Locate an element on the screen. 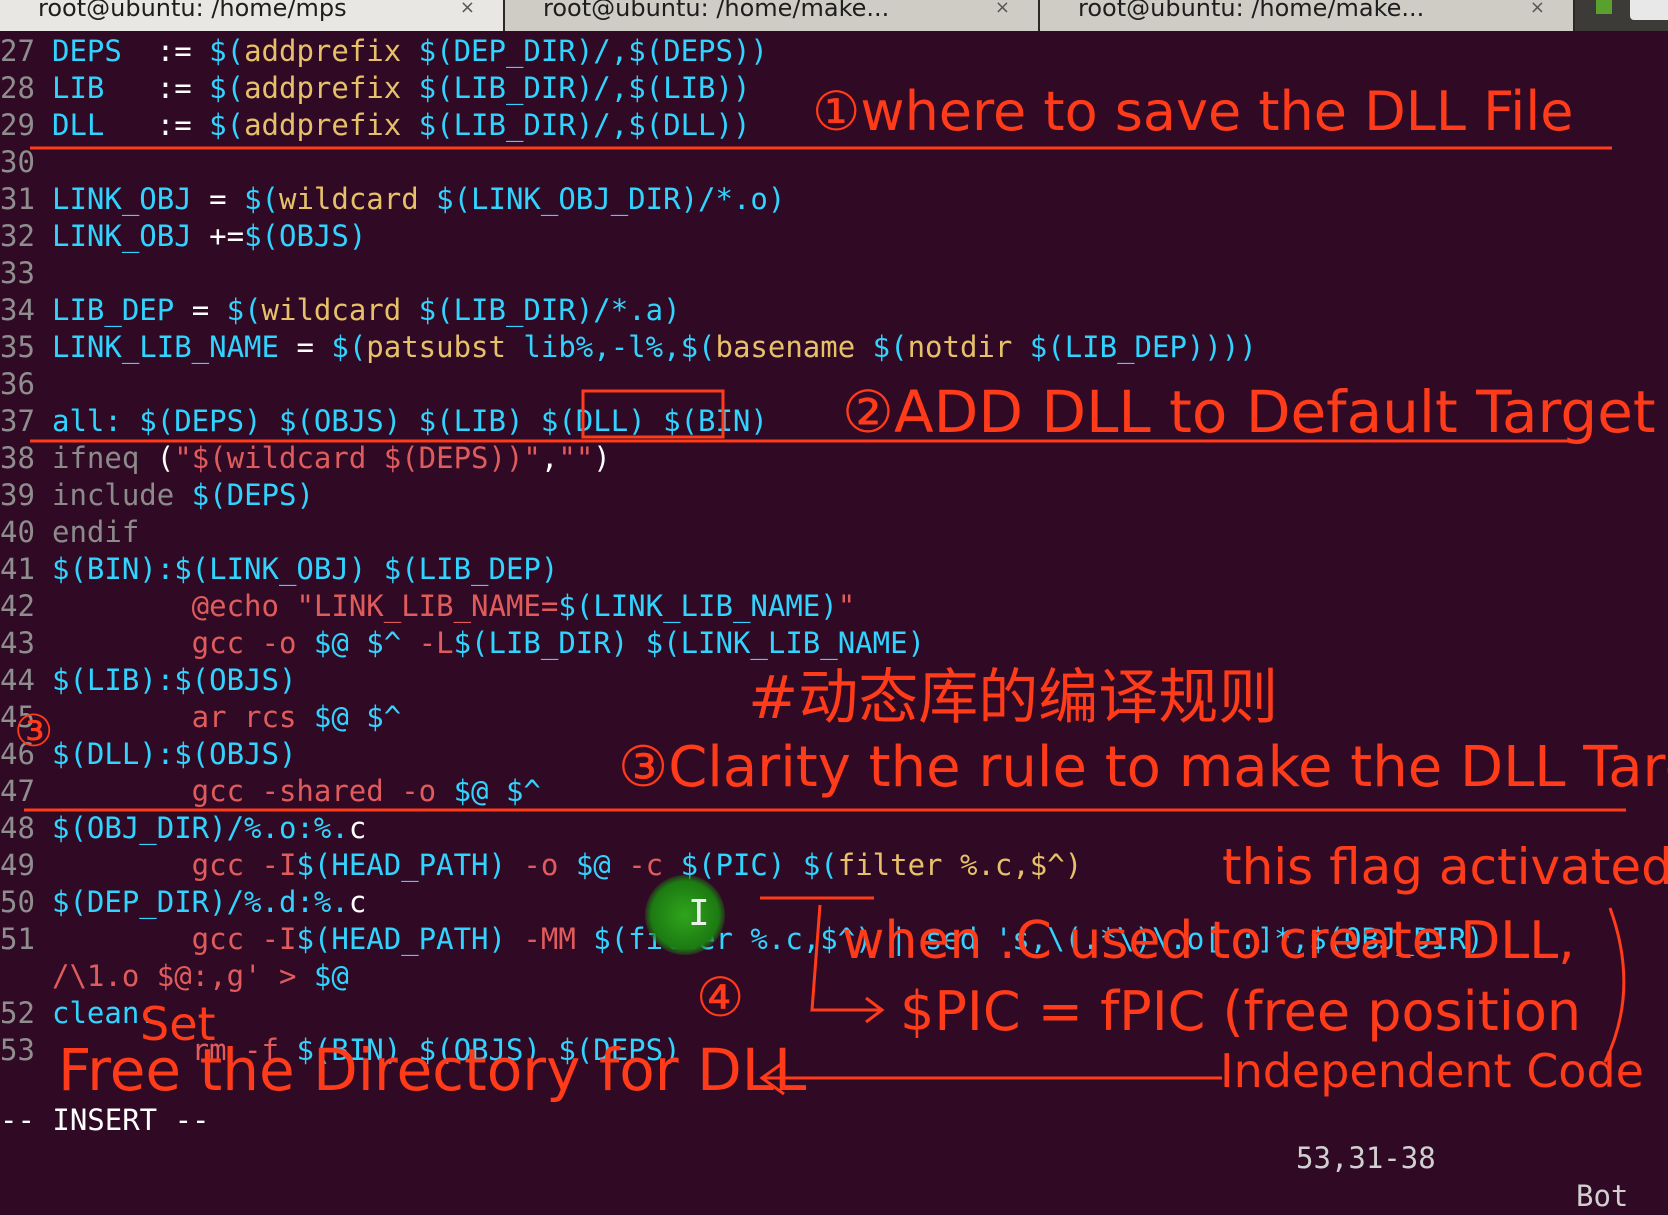 The height and width of the screenshot is (1215, 1668). line-number: 47 is located at coordinates (17, 791).